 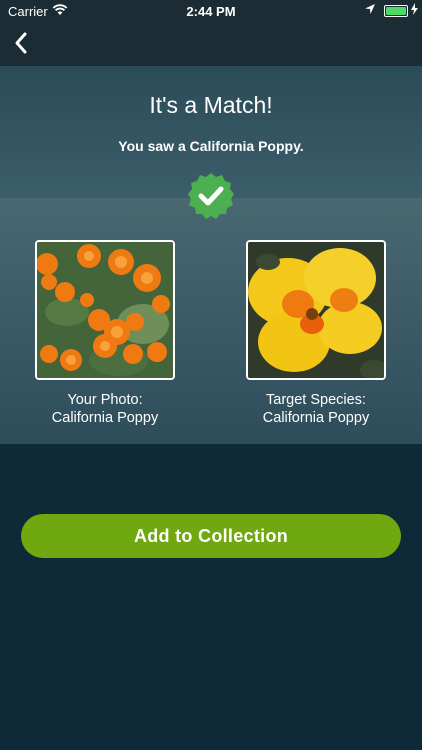 I want to click on orange-poppies-photo, so click(x=105, y=310).